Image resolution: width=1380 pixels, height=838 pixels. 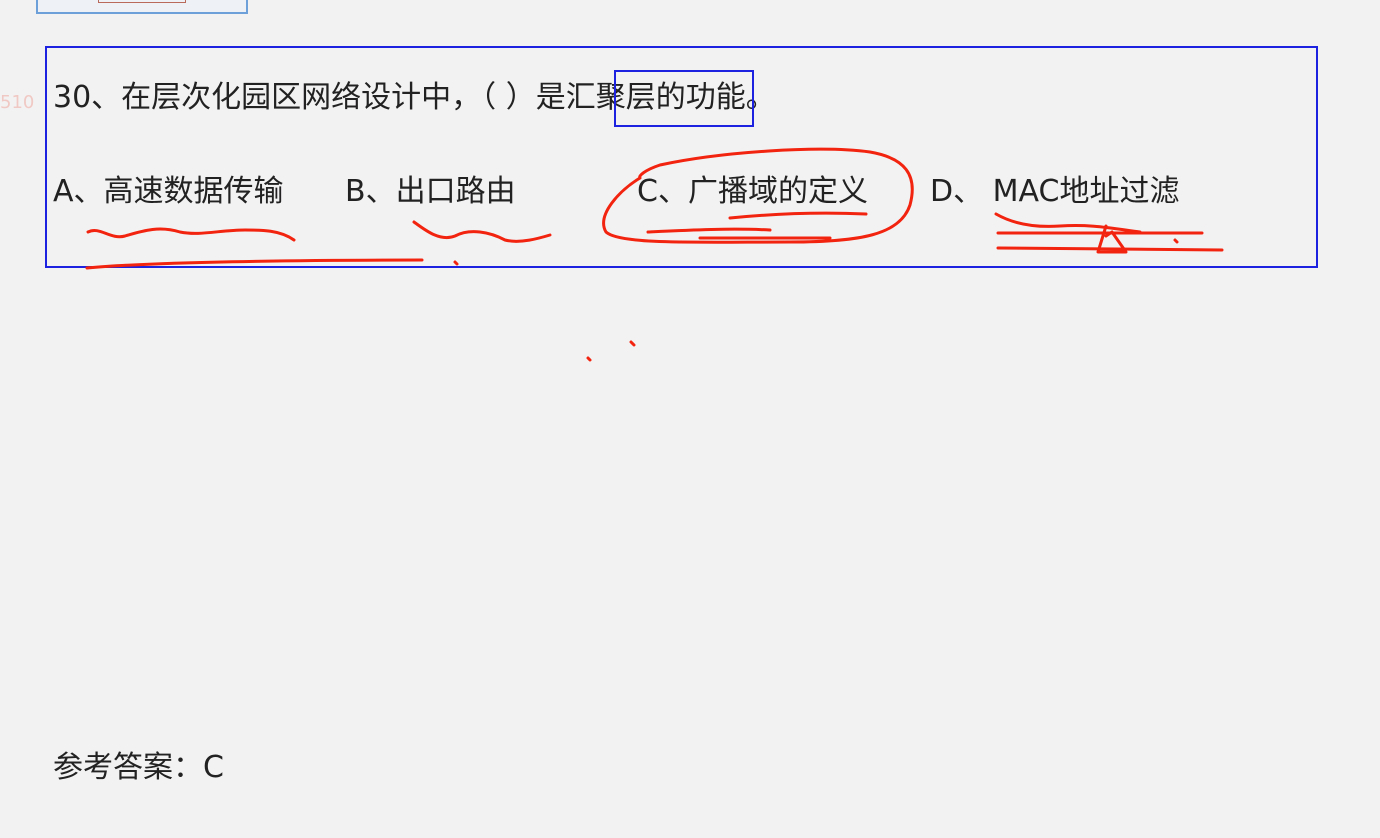 I want to click on top-thumbnail-inner, so click(x=142, y=1).